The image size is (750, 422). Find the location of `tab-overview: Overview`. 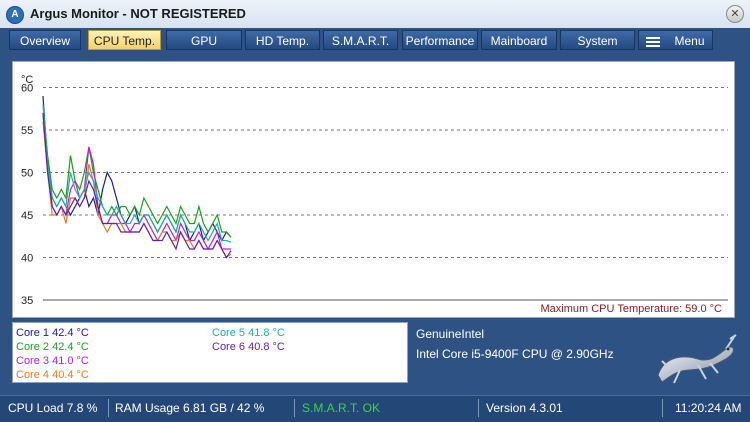

tab-overview: Overview is located at coordinates (45, 40).